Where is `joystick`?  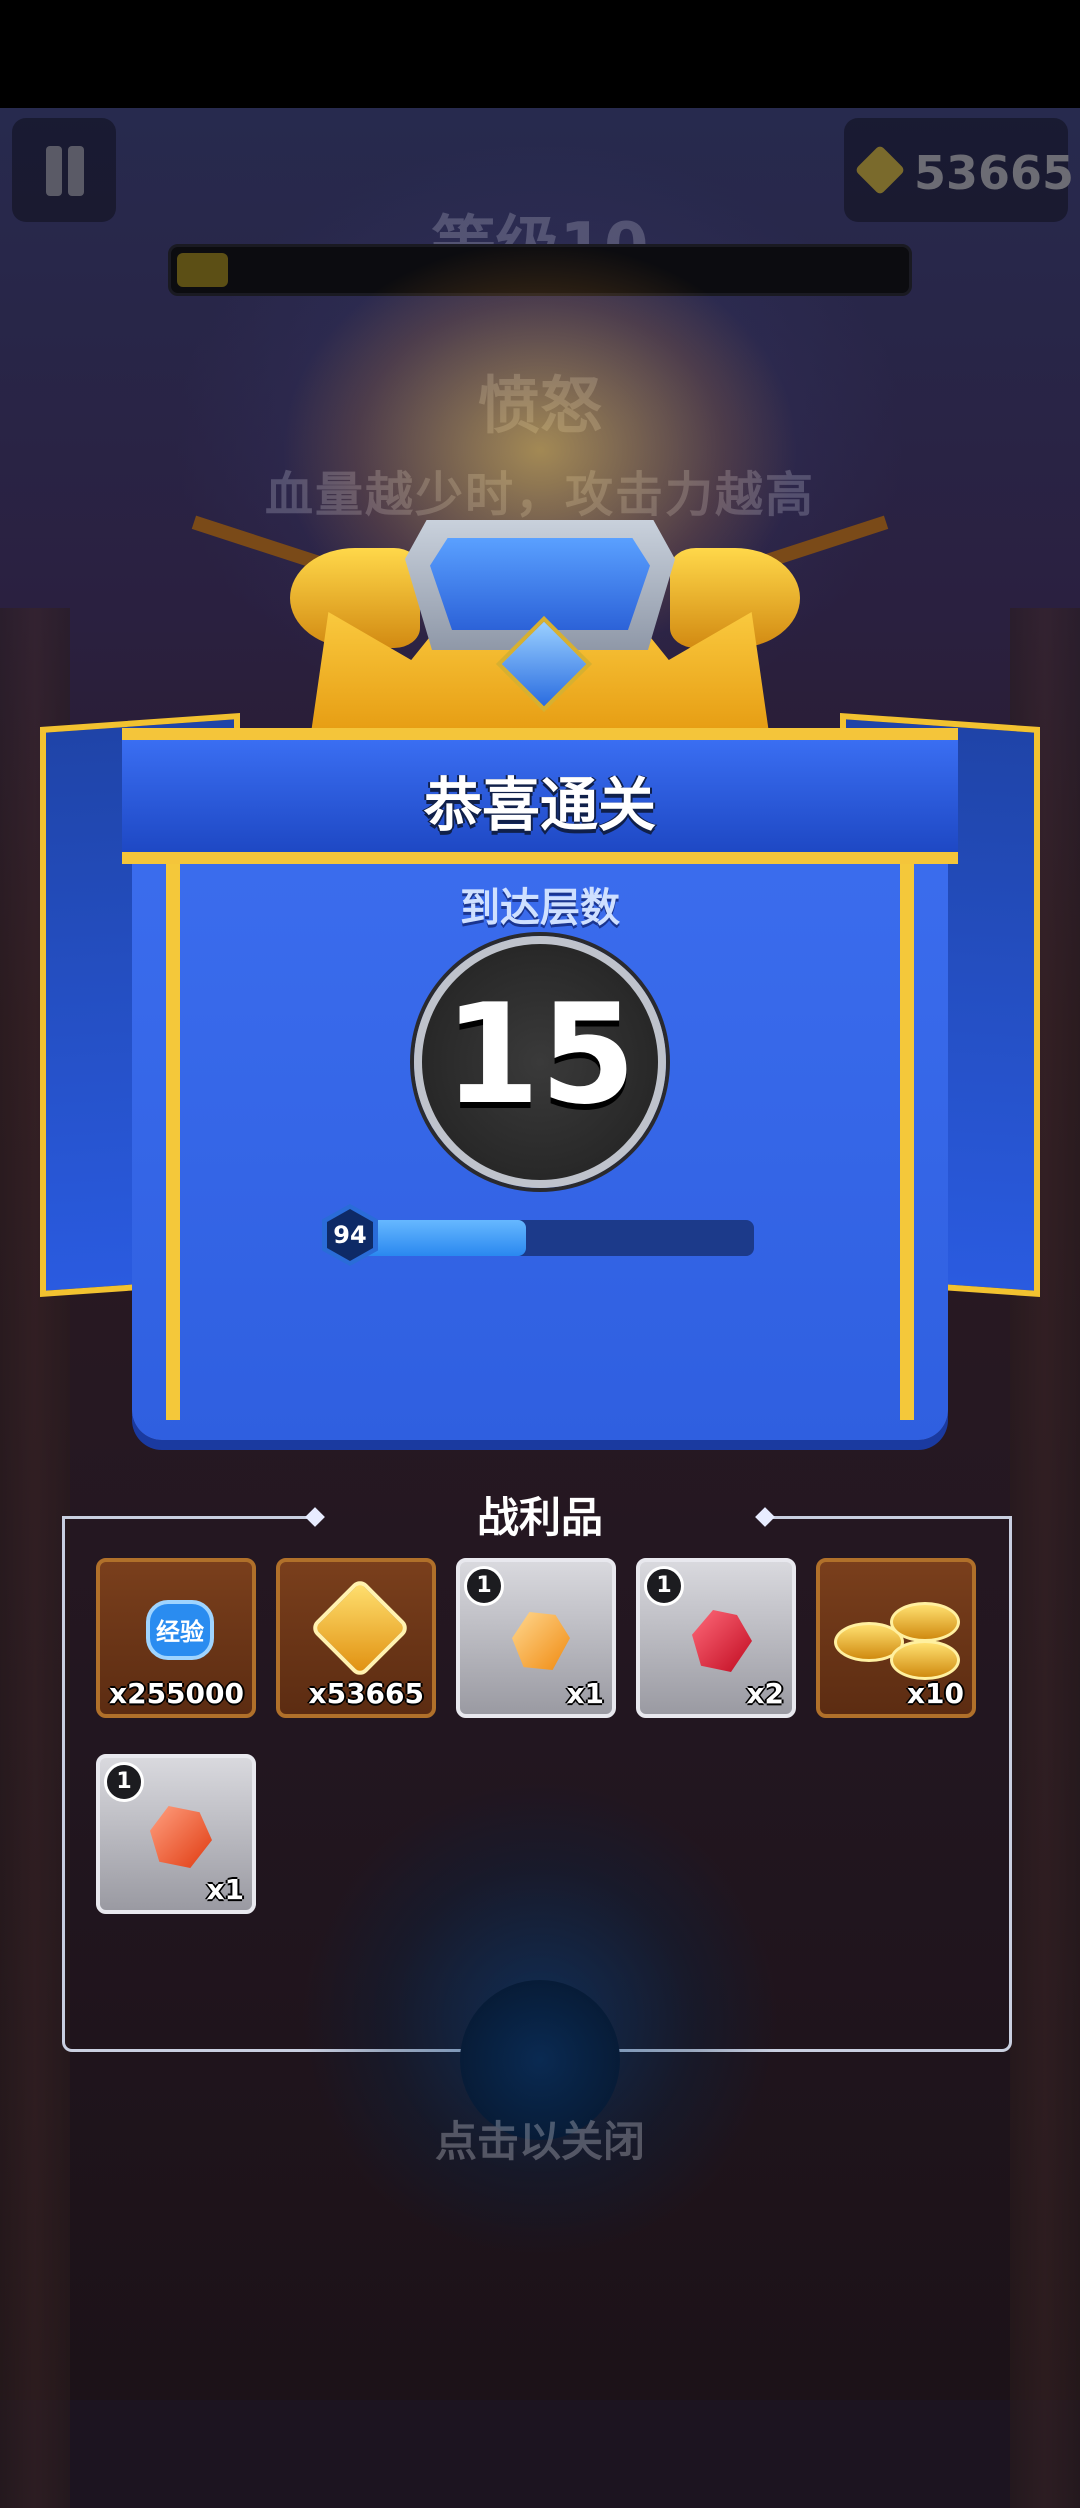
joystick is located at coordinates (540, 2020).